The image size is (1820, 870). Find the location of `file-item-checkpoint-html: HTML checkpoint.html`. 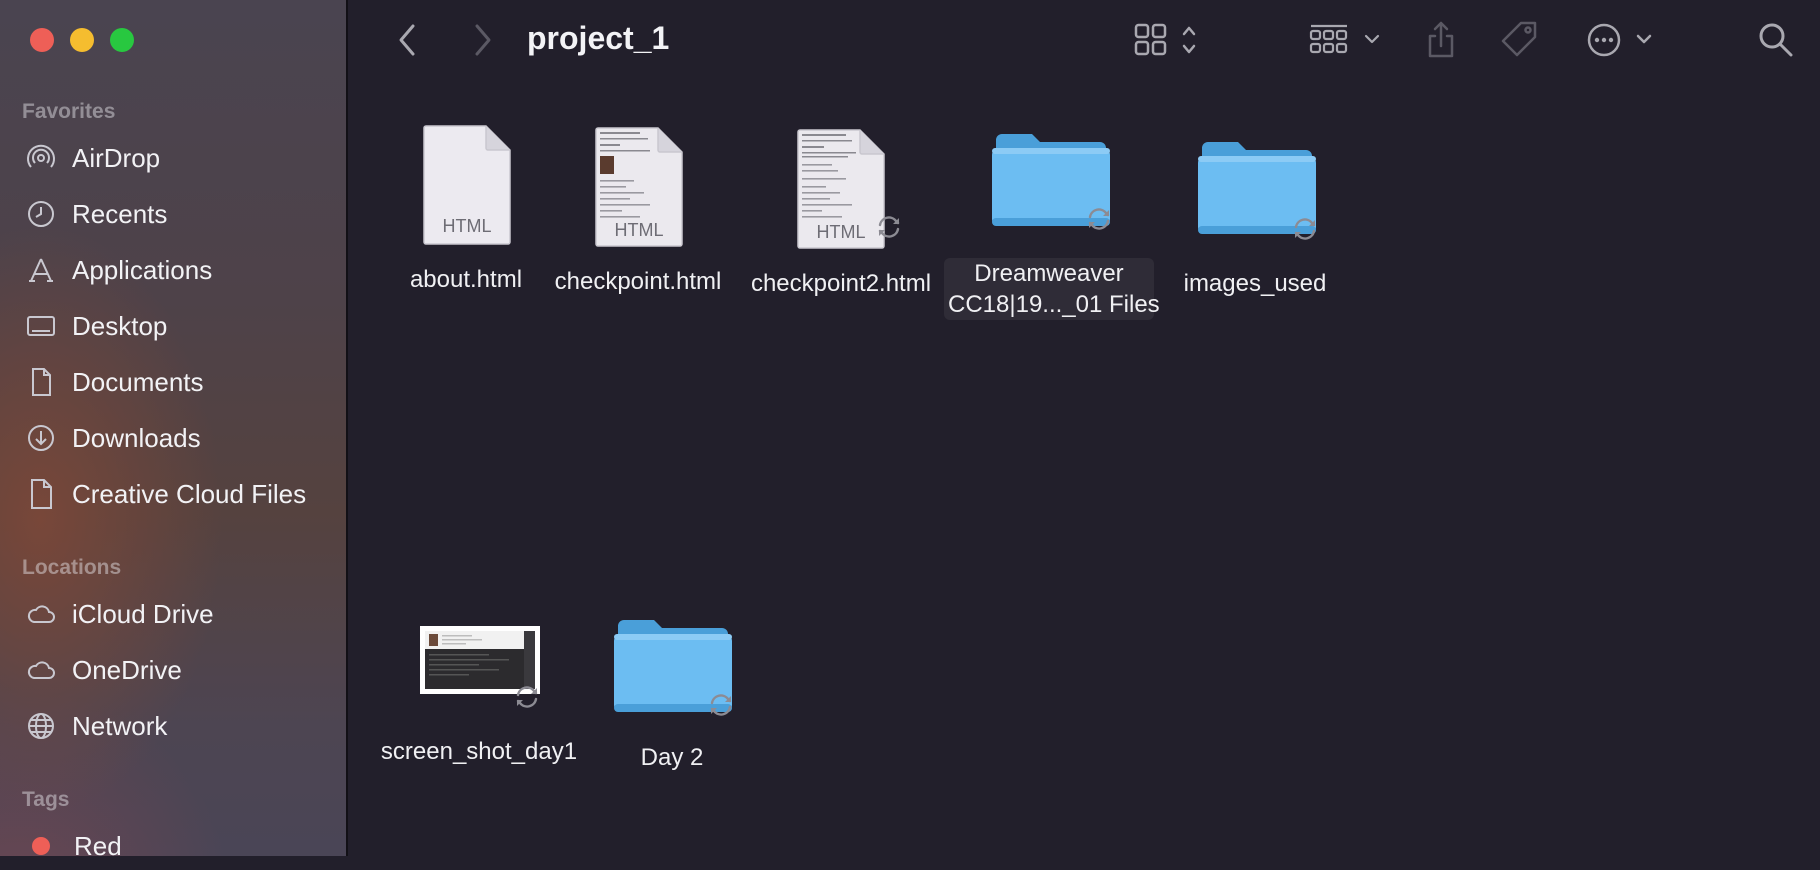

file-item-checkpoint-html: HTML checkpoint.html is located at coordinates (638, 214).